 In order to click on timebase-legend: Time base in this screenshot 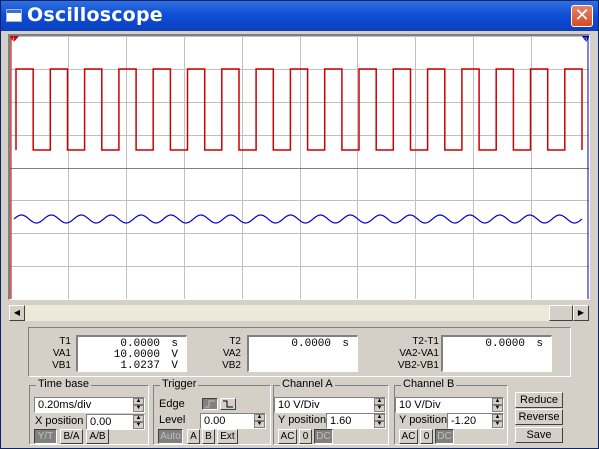, I will do `click(63, 384)`.